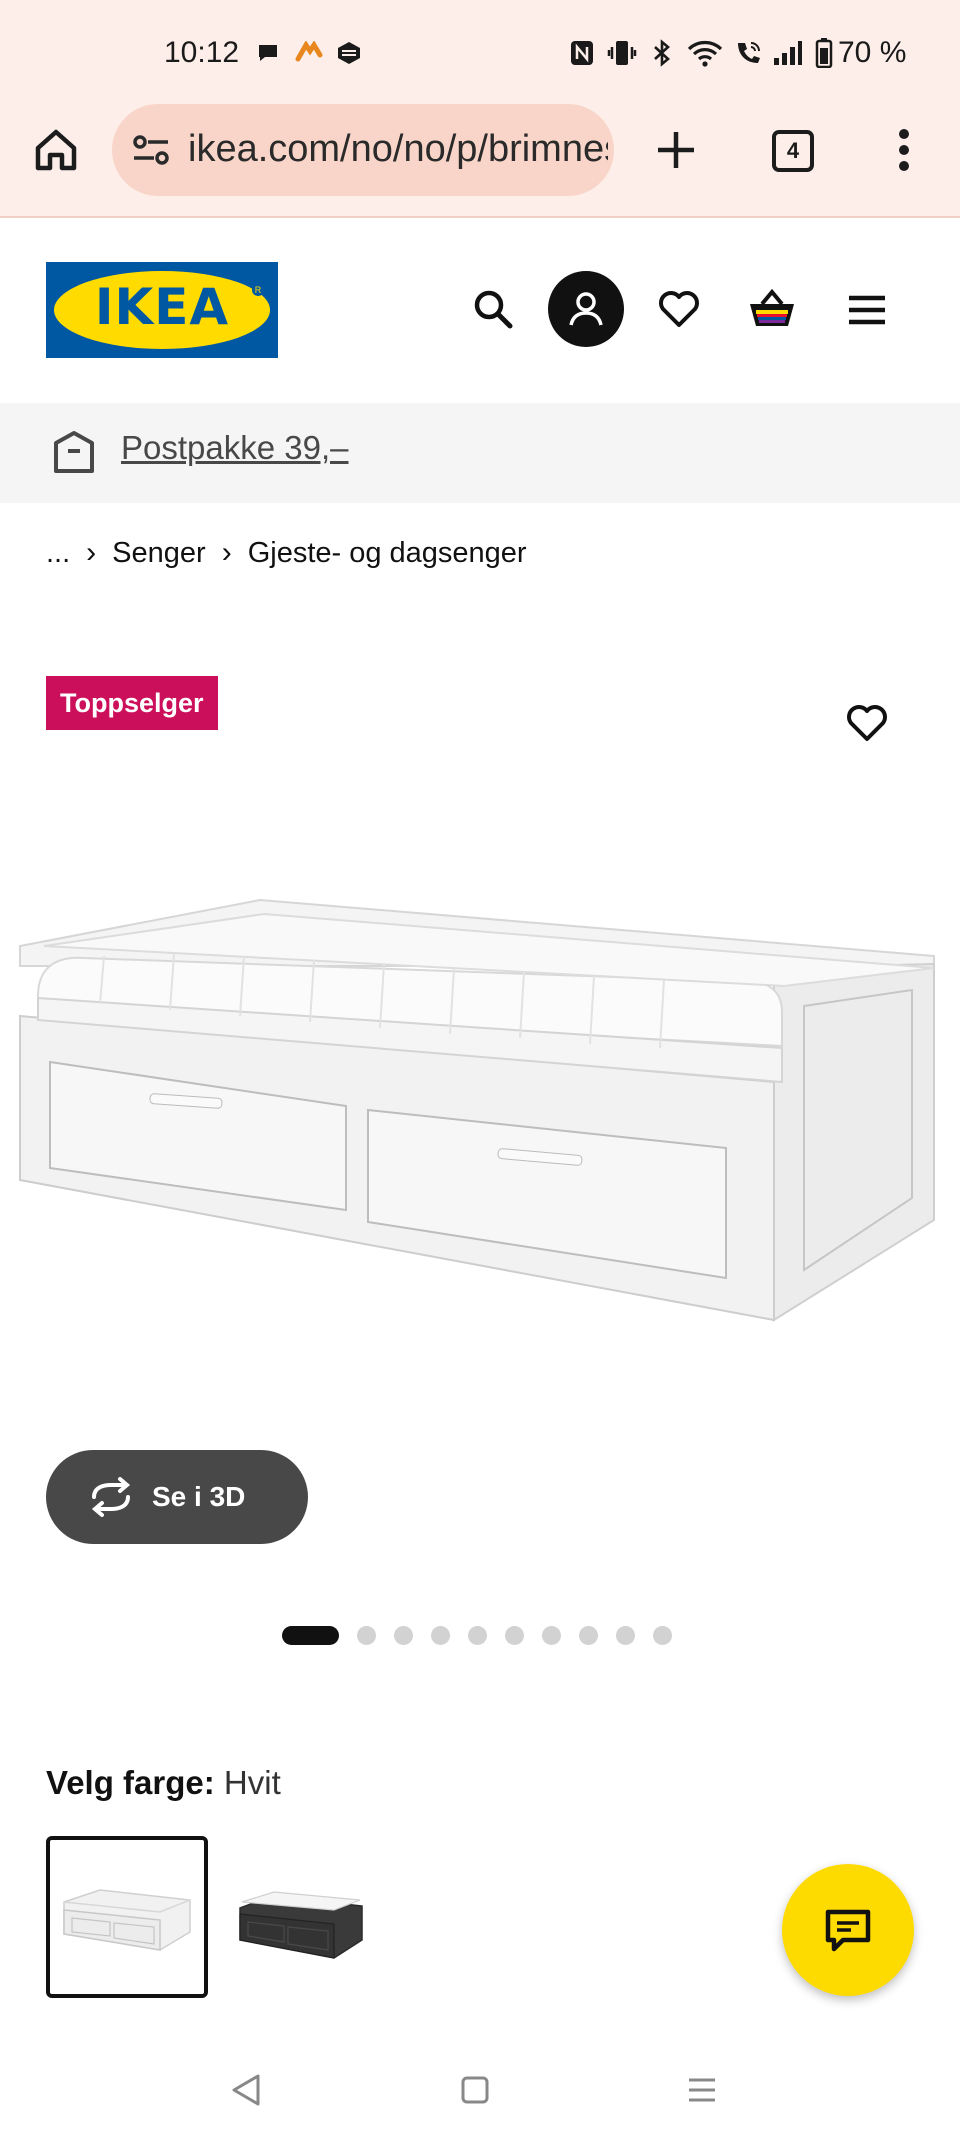 The image size is (960, 2144). What do you see at coordinates (793, 151) in the screenshot?
I see `tabs-icon: 4` at bounding box center [793, 151].